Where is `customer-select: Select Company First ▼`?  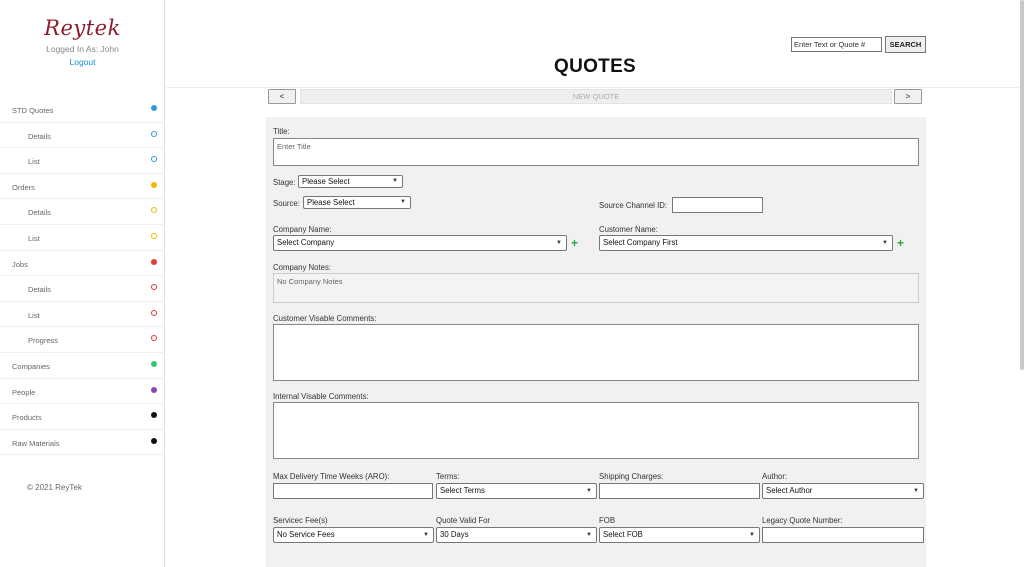 customer-select: Select Company First ▼ is located at coordinates (746, 243).